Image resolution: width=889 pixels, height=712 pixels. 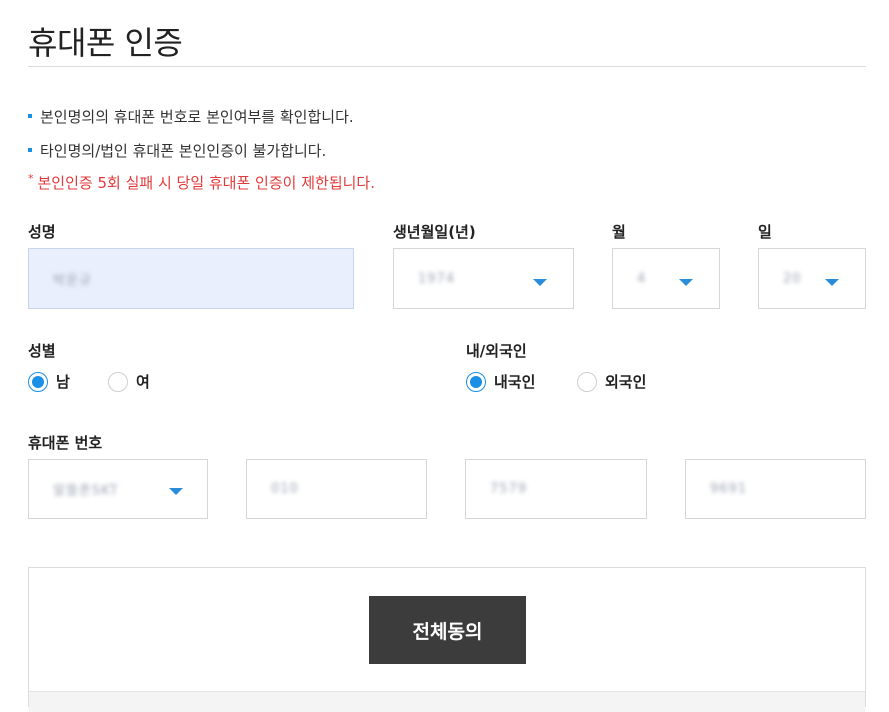 What do you see at coordinates (509, 489) in the screenshot?
I see `phone-part2-value: 7579` at bounding box center [509, 489].